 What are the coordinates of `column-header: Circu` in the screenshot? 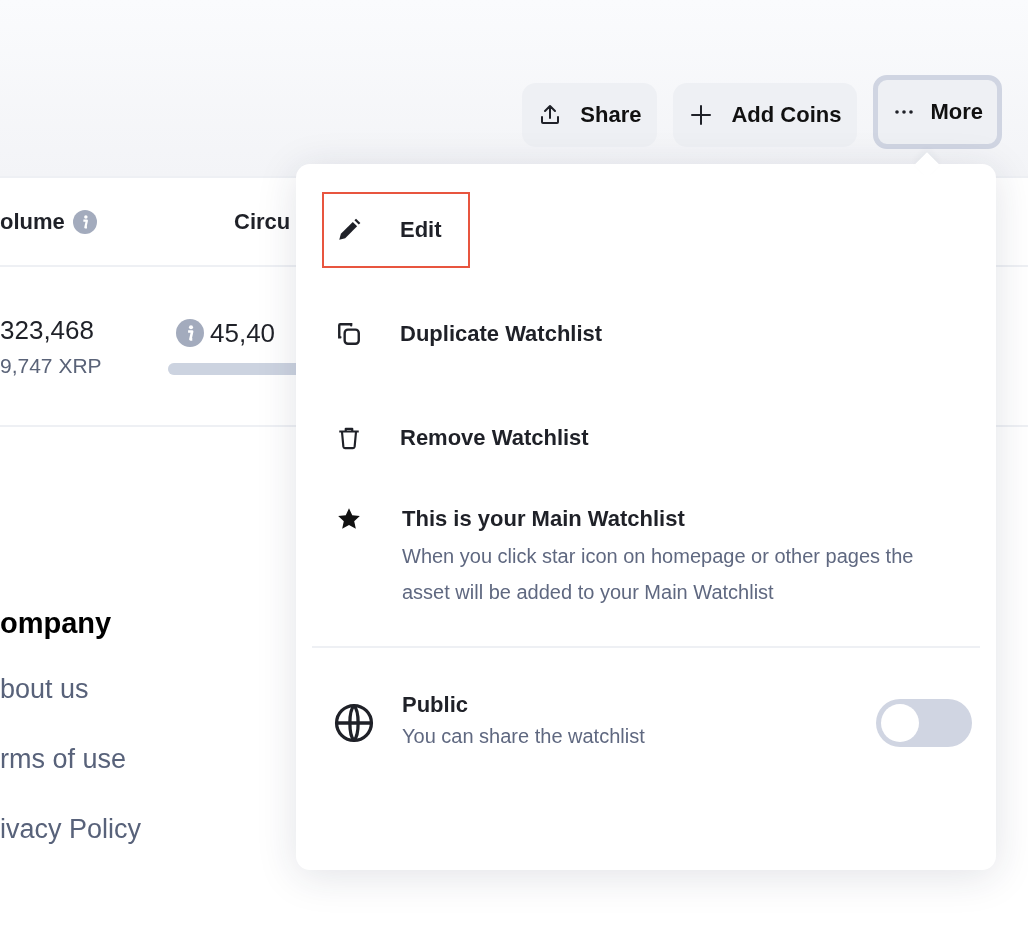 It's located at (262, 221).